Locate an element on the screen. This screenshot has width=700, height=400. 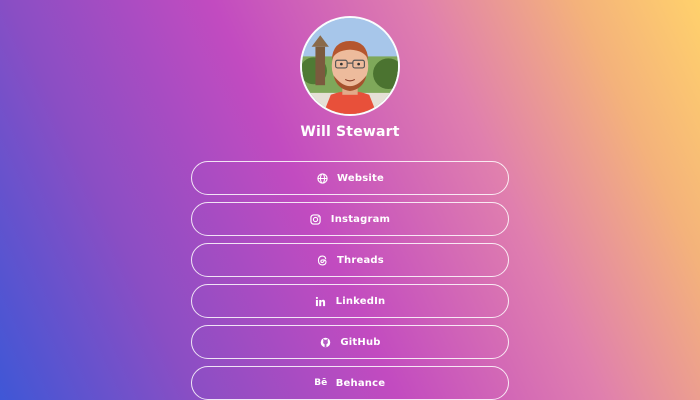
link-github-button: GitHub is located at coordinates (350, 342).